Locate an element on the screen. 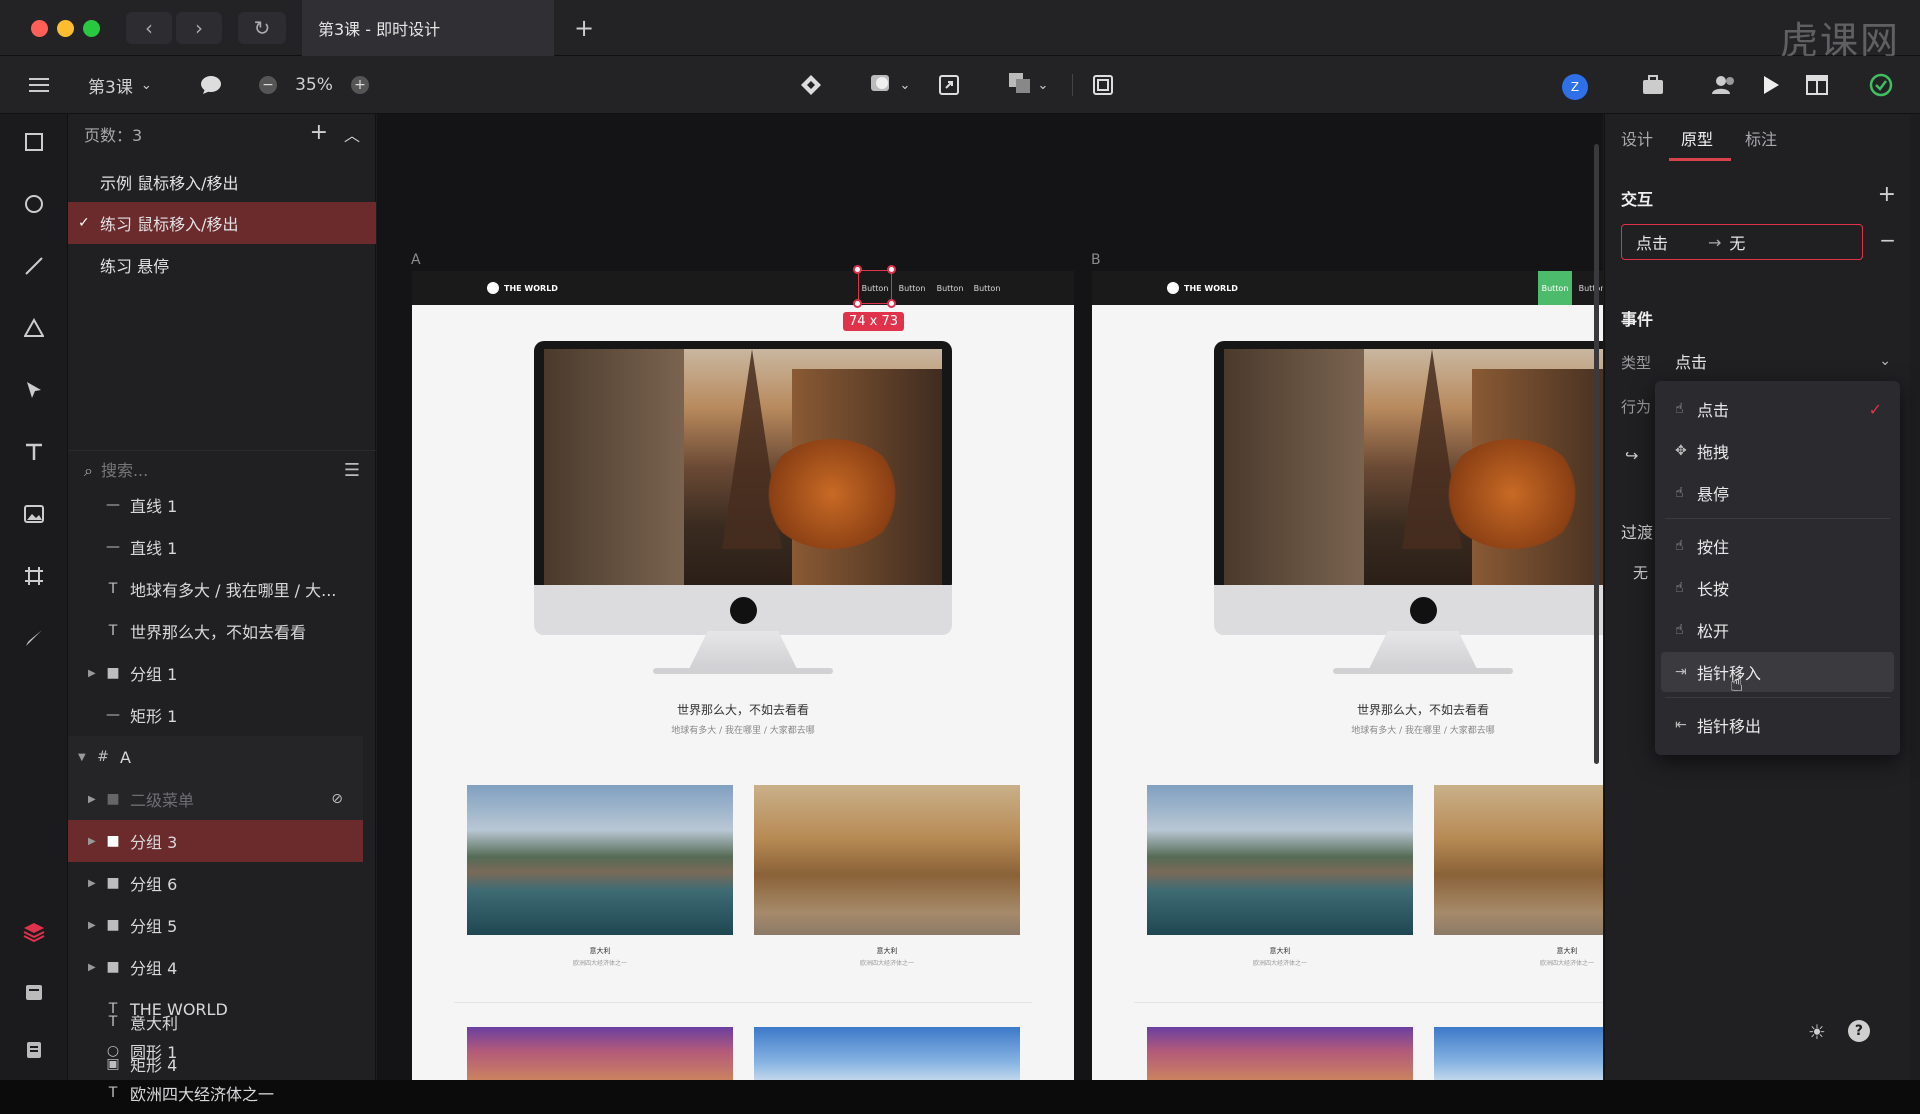 The image size is (1920, 1114). new-tab-button: + is located at coordinates (584, 28).